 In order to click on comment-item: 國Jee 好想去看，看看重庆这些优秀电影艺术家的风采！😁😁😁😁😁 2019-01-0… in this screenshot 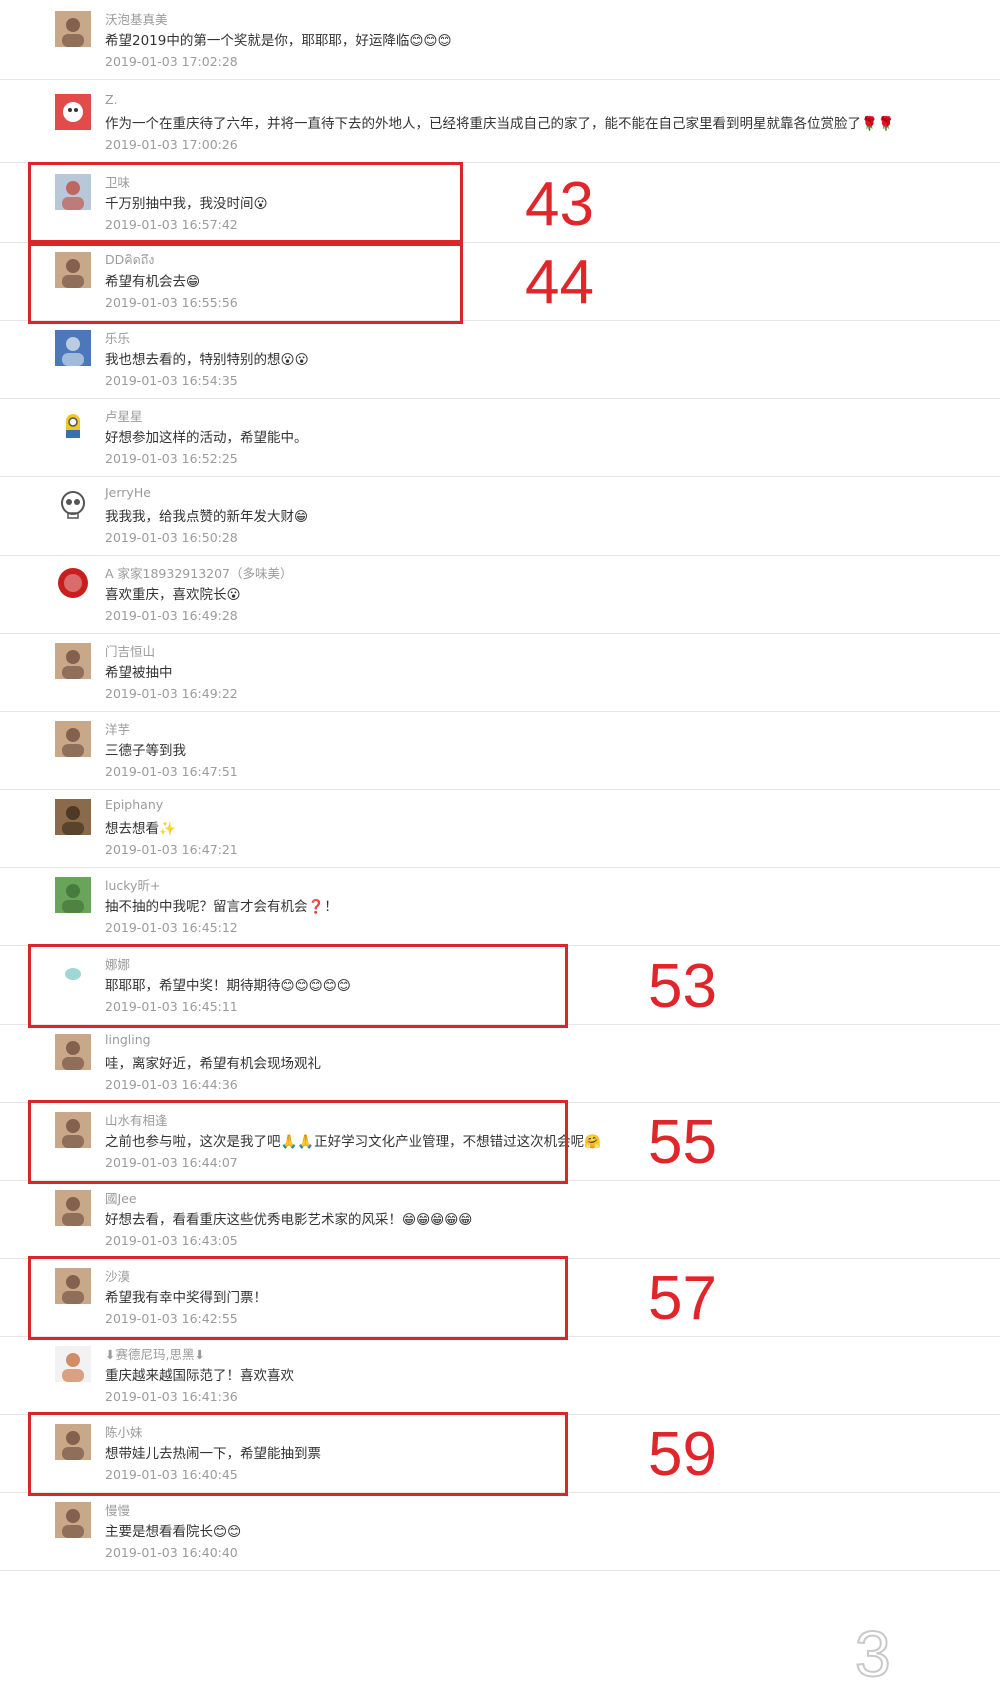, I will do `click(500, 1219)`.